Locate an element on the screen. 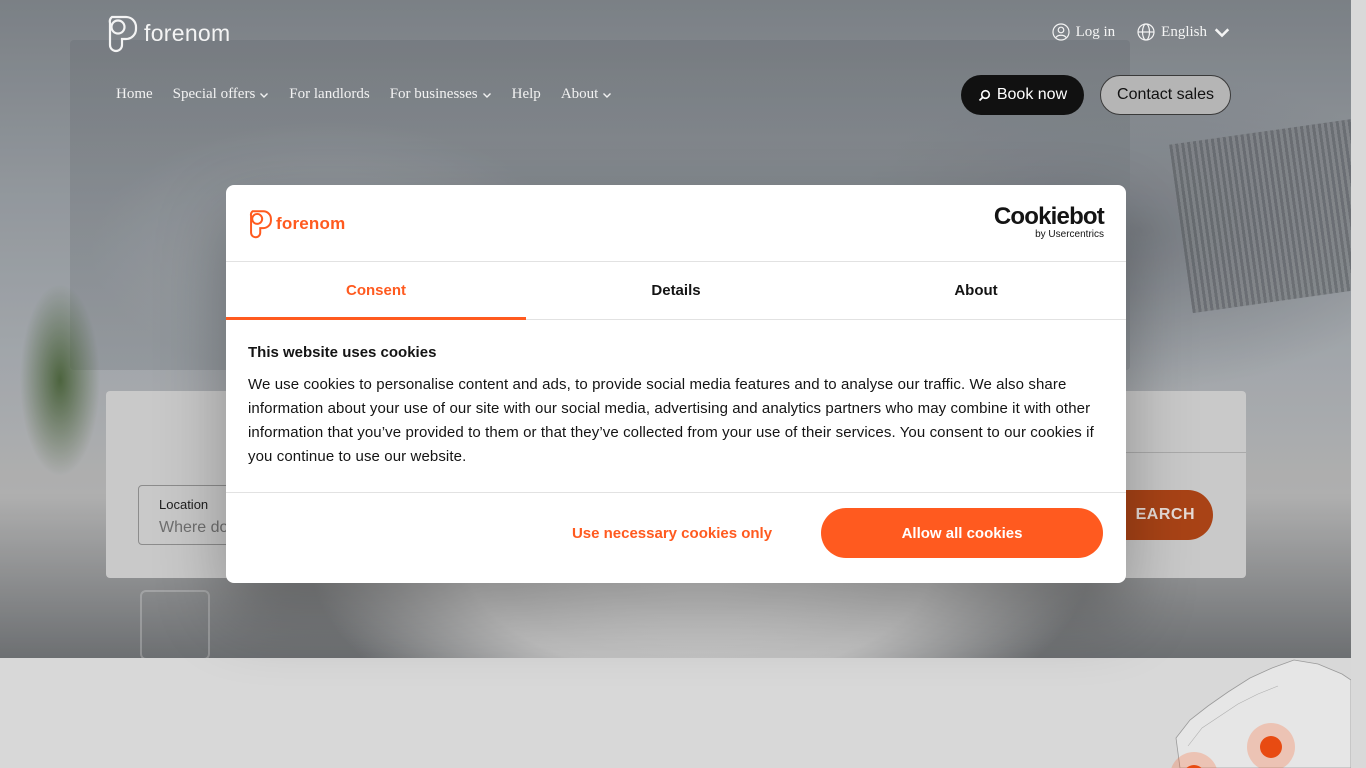  contact-sales-label: Contact sales is located at coordinates (1165, 94).